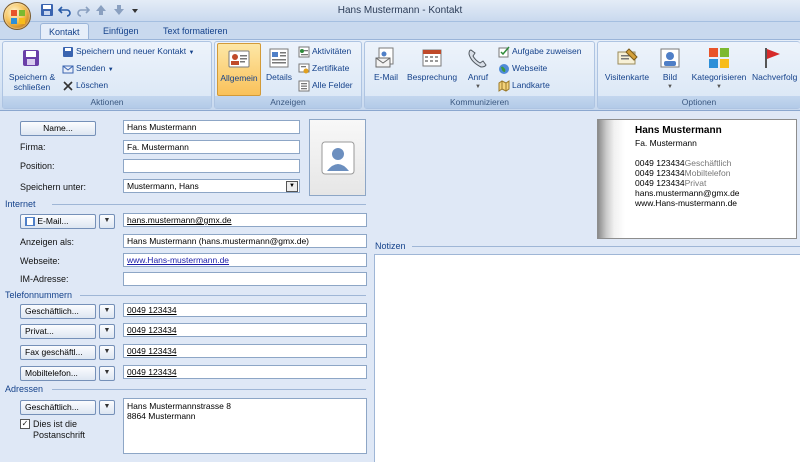 Image resolution: width=800 pixels, height=462 pixels. What do you see at coordinates (31, 58) in the screenshot?
I see `save-close-icon` at bounding box center [31, 58].